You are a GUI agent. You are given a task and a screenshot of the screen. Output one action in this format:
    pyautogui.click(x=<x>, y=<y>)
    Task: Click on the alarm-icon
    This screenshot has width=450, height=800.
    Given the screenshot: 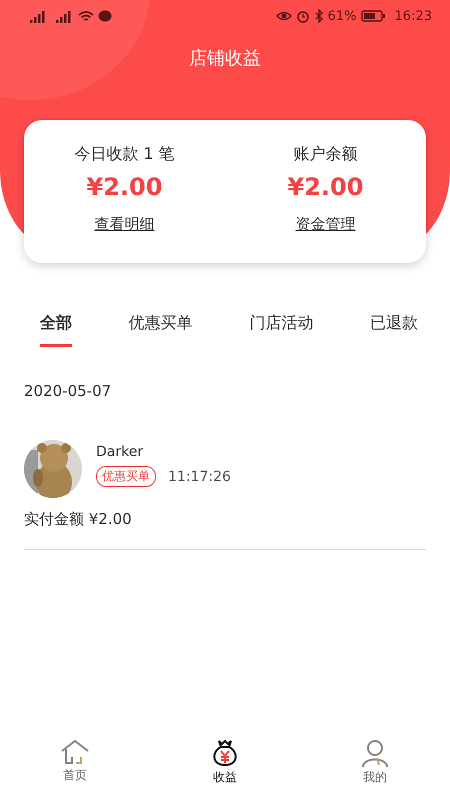 What is the action you would take?
    pyautogui.click(x=303, y=16)
    